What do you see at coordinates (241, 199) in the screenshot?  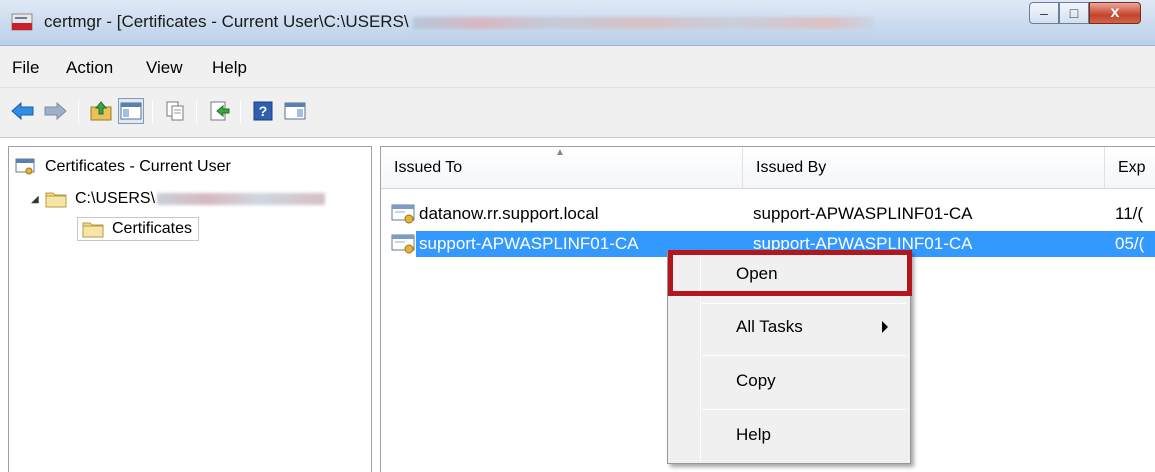 I see `redacted-username` at bounding box center [241, 199].